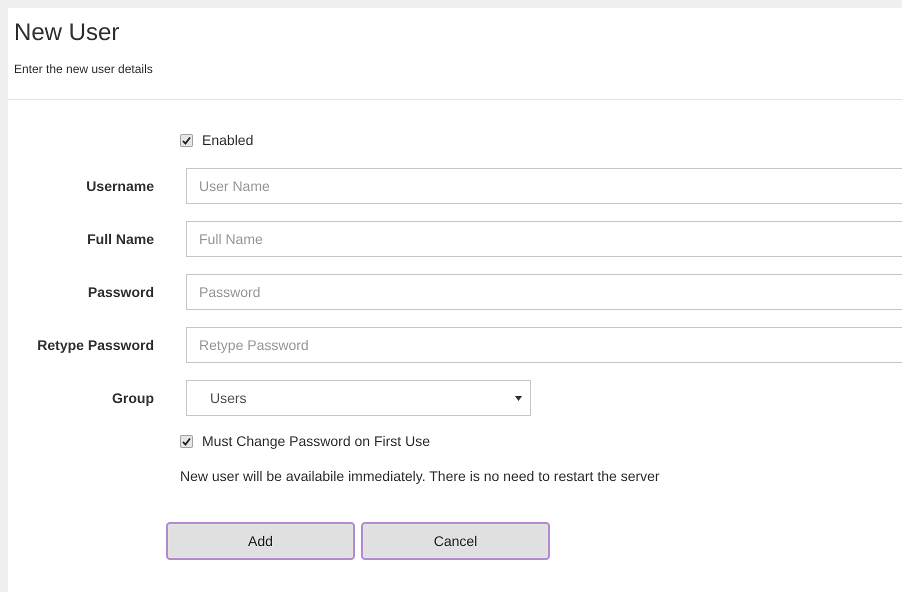  I want to click on text-input: Full Name, so click(544, 239).